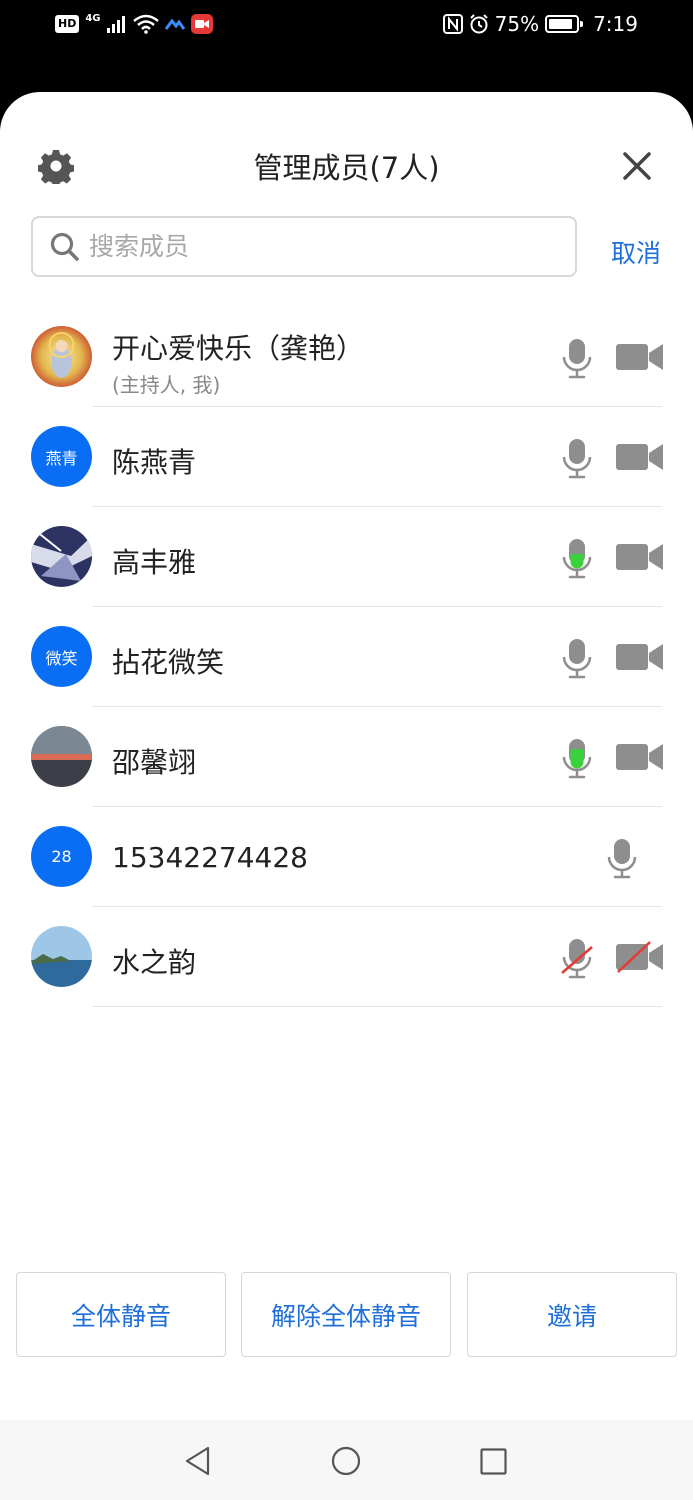  Describe the element at coordinates (201, 24) in the screenshot. I see `recording-icon` at that location.